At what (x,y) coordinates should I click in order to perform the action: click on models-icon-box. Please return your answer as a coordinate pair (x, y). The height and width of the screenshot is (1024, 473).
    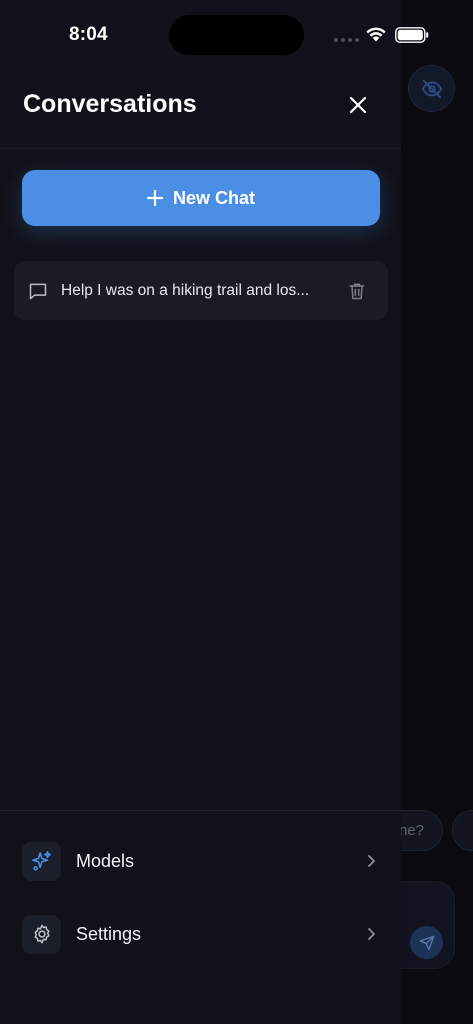
    Looking at the image, I should click on (41, 861).